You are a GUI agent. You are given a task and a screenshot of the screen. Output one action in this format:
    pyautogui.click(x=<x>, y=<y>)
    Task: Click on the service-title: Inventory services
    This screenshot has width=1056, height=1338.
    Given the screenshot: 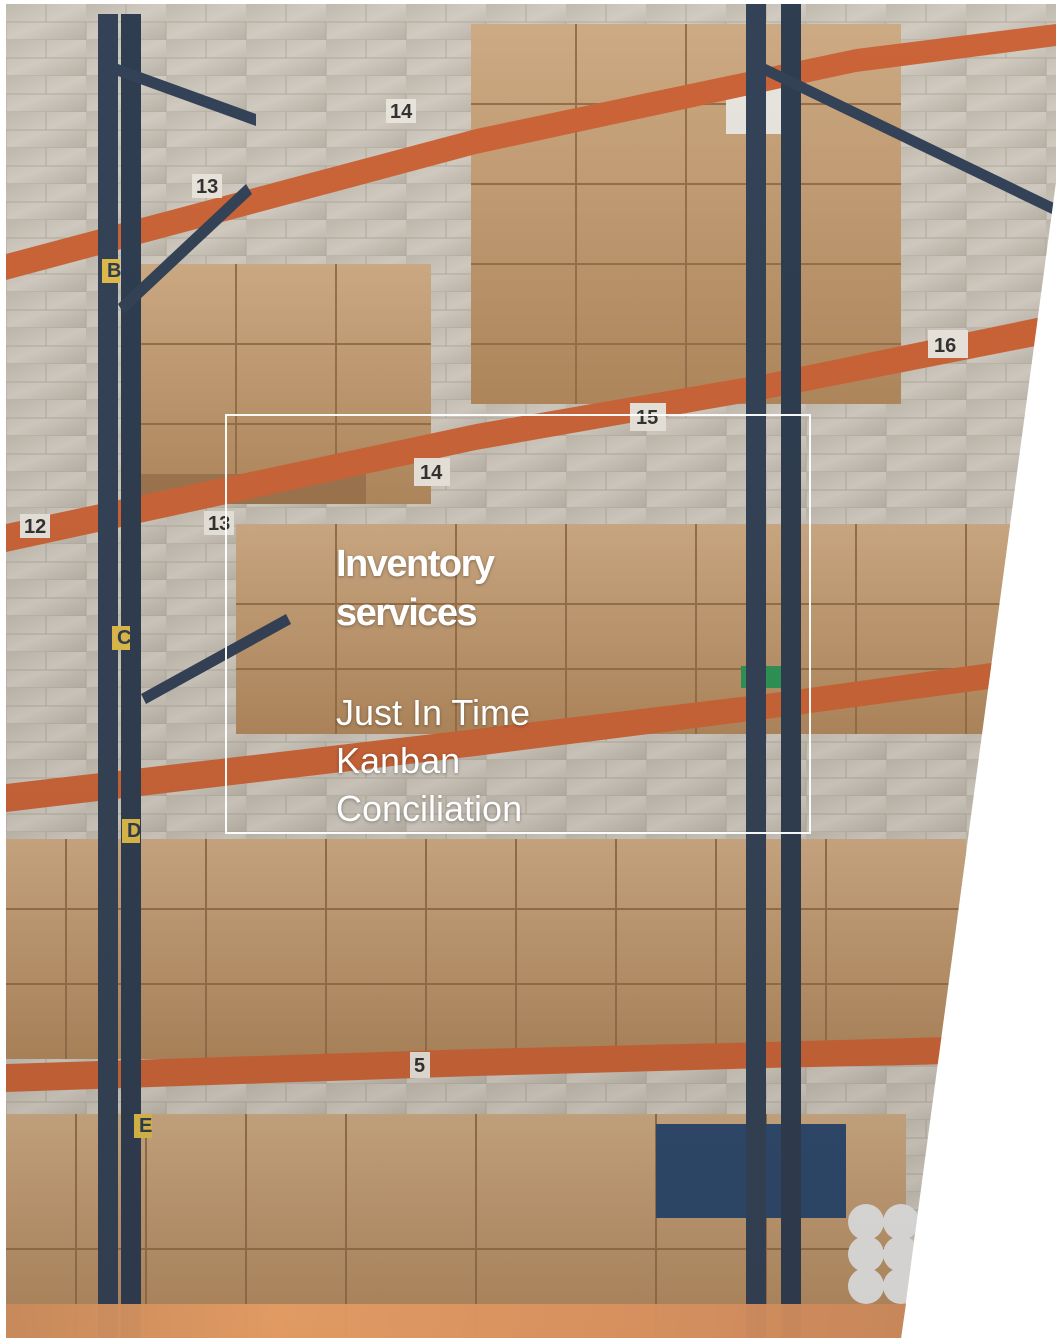 What is the action you would take?
    pyautogui.click(x=415, y=588)
    